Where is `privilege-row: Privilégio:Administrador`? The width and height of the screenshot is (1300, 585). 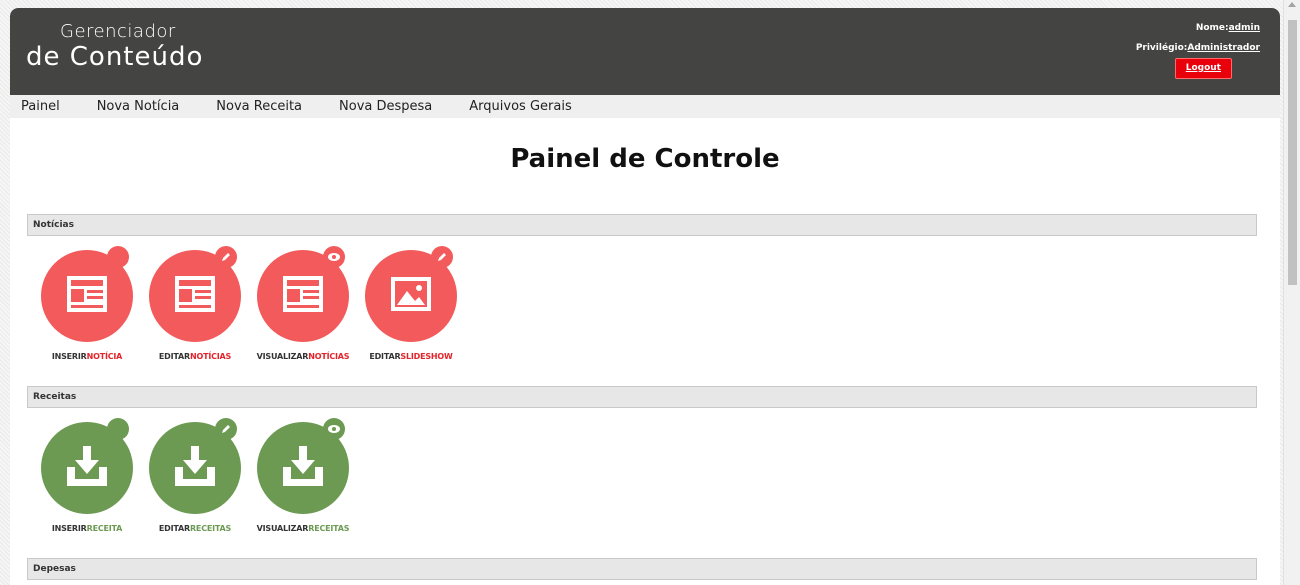 privilege-row: Privilégio:Administrador is located at coordinates (1198, 48).